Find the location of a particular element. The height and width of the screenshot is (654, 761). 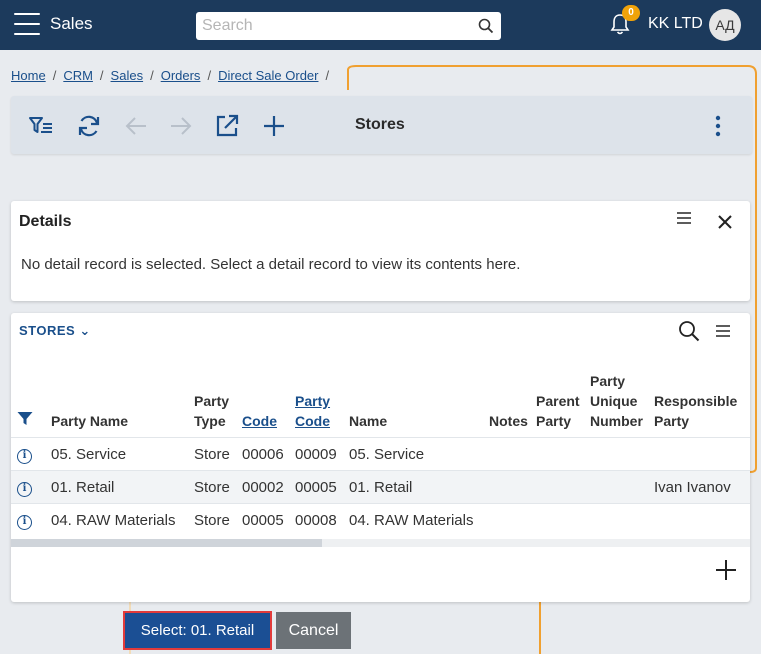

scrollbar-thumb is located at coordinates (166, 543).